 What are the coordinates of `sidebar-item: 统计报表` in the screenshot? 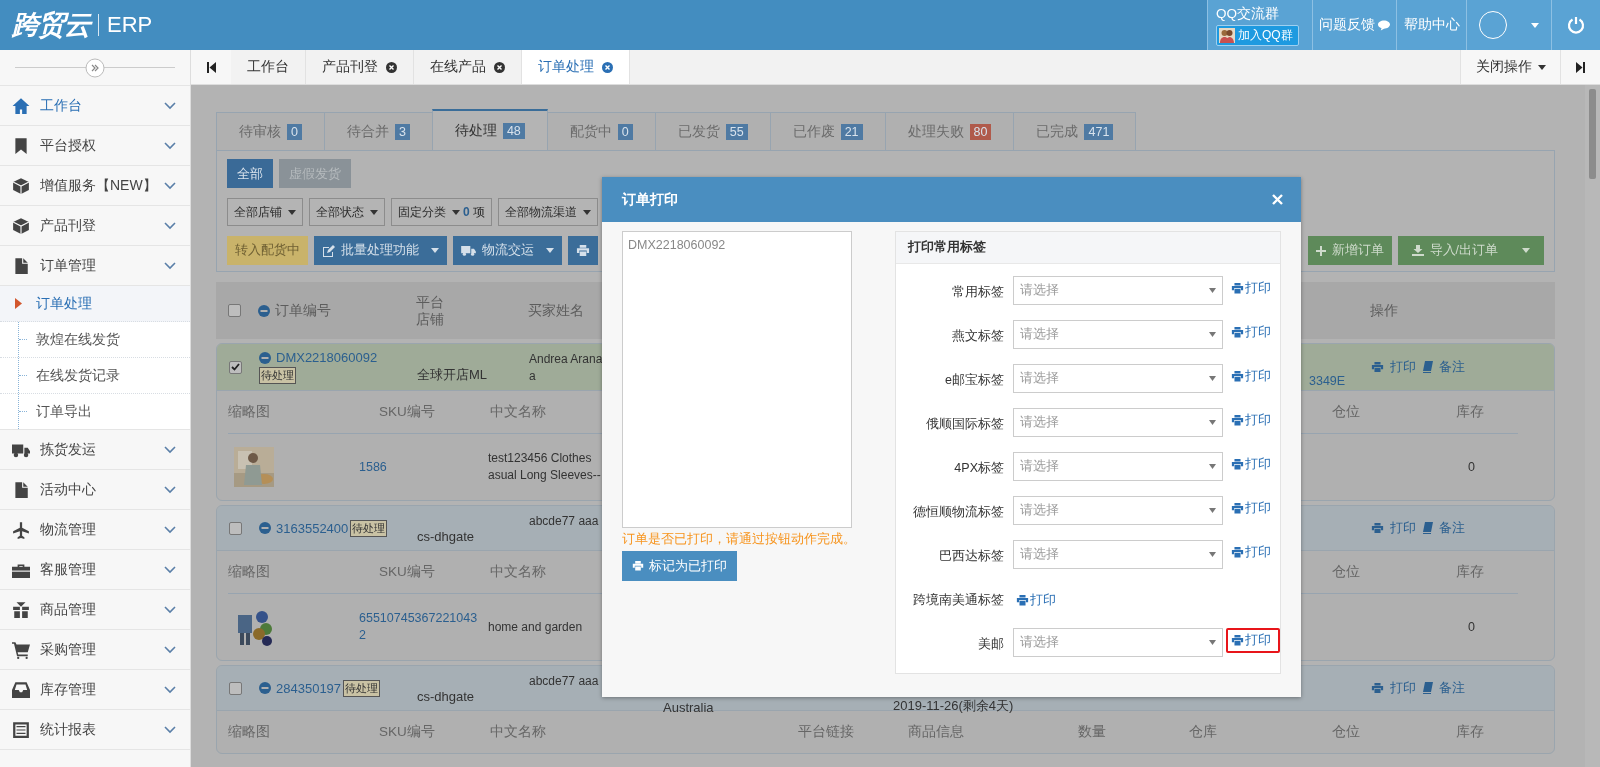 It's located at (95, 730).